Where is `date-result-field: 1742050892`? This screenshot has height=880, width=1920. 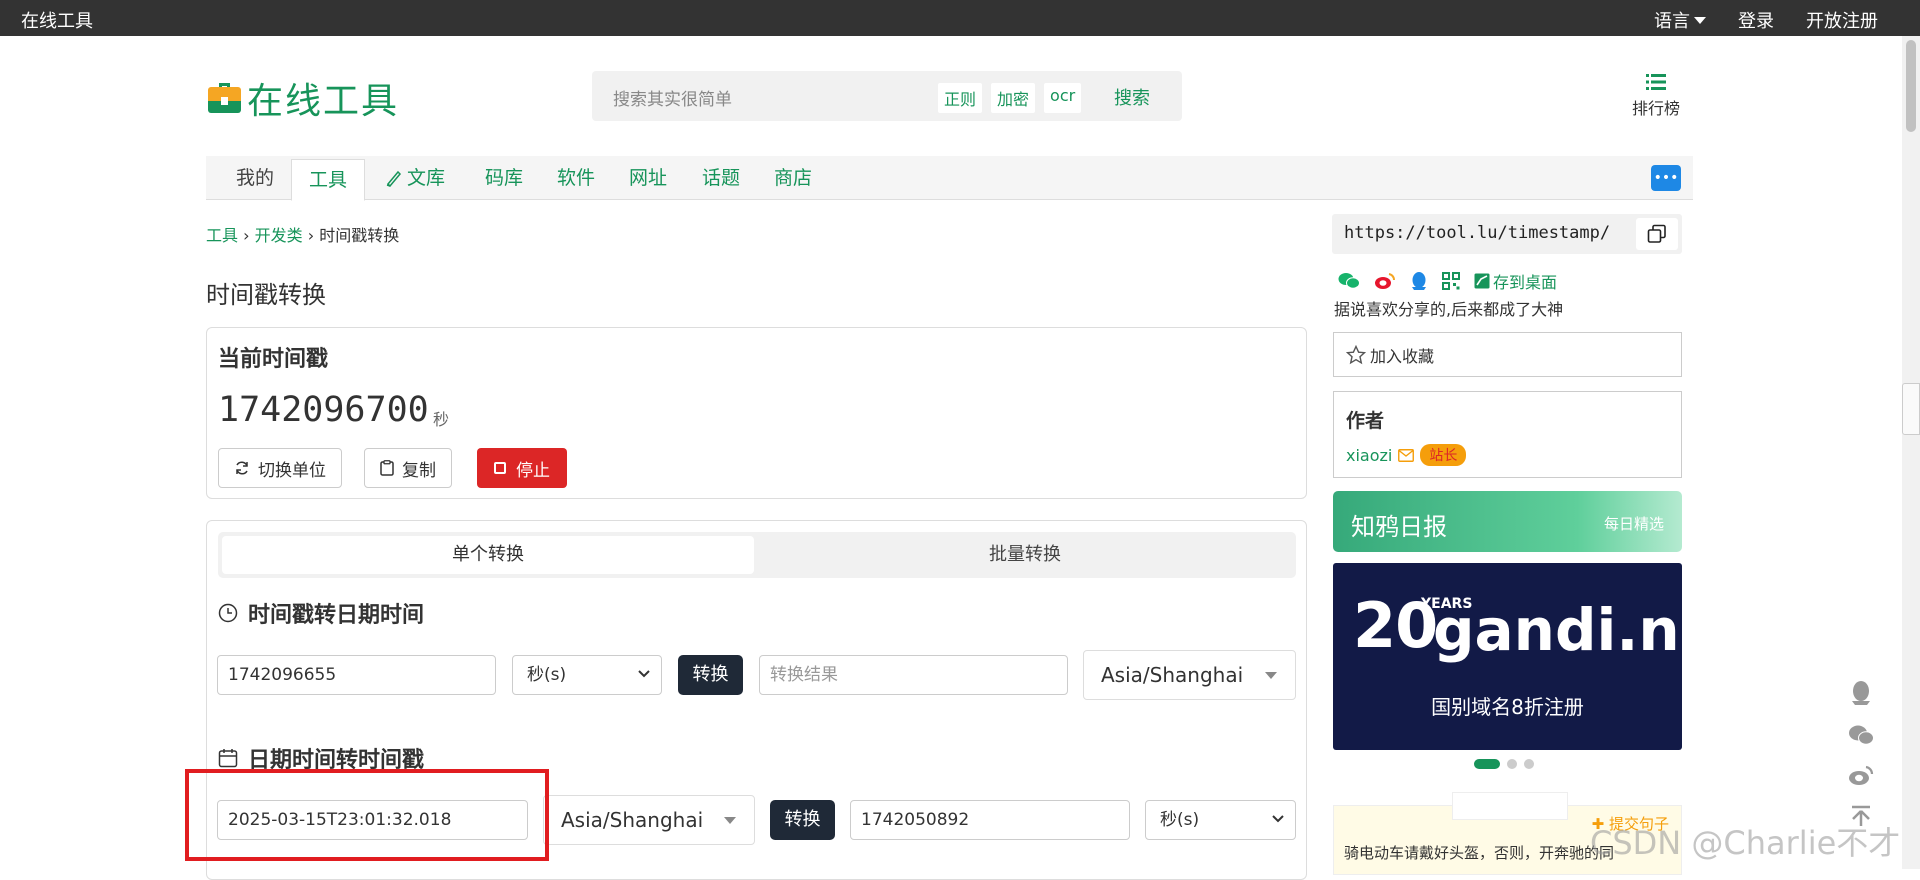
date-result-field: 1742050892 is located at coordinates (990, 820).